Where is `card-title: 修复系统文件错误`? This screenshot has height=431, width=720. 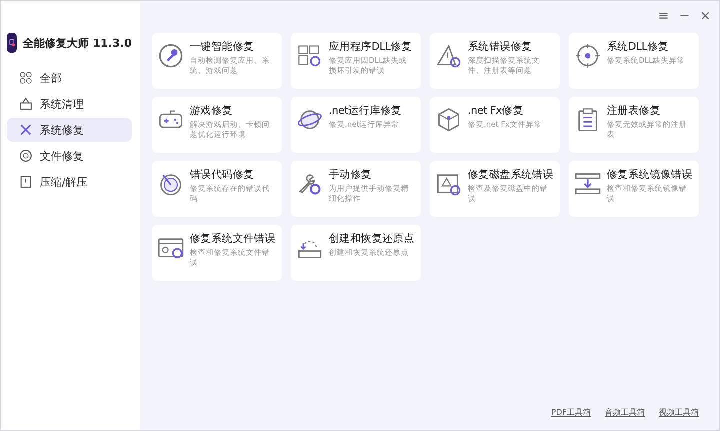 card-title: 修复系统文件错误 is located at coordinates (233, 239).